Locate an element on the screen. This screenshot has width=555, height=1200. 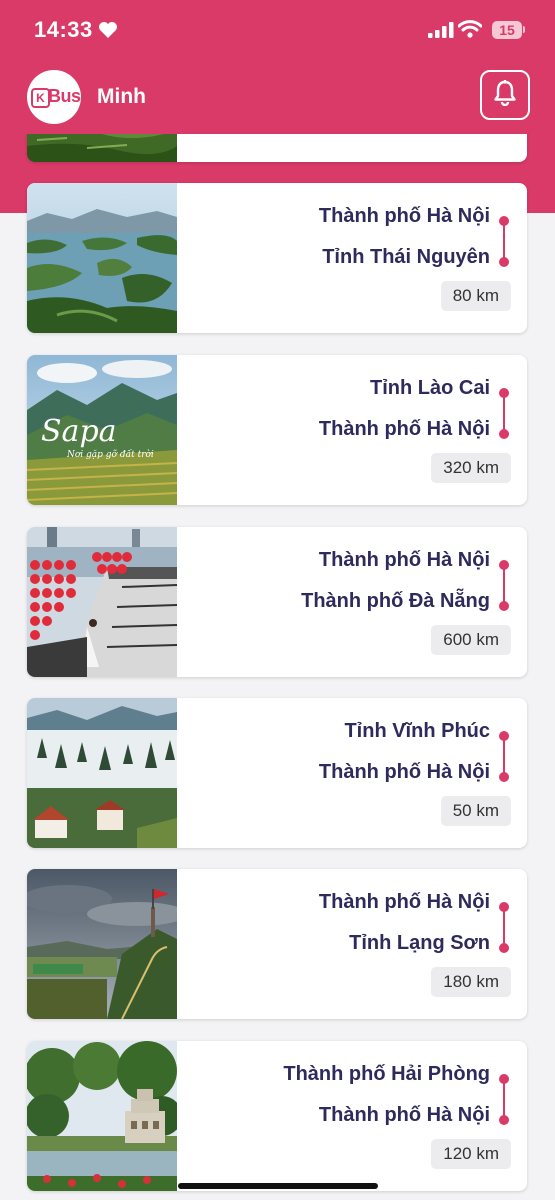
route-card: Thành phố Hà Nội Tỉnh Lạng Sơn 180 km is located at coordinates (277, 944).